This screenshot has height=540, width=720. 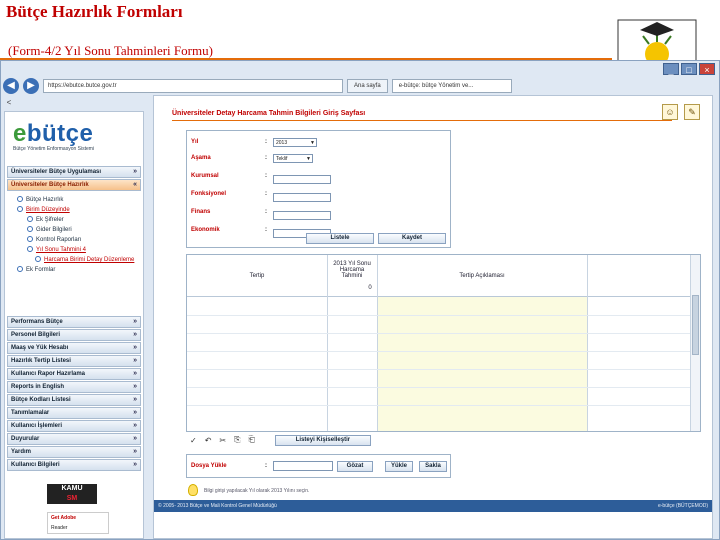 What do you see at coordinates (74, 387) in the screenshot?
I see `sidebar-section-reports-english: Reports in English»` at bounding box center [74, 387].